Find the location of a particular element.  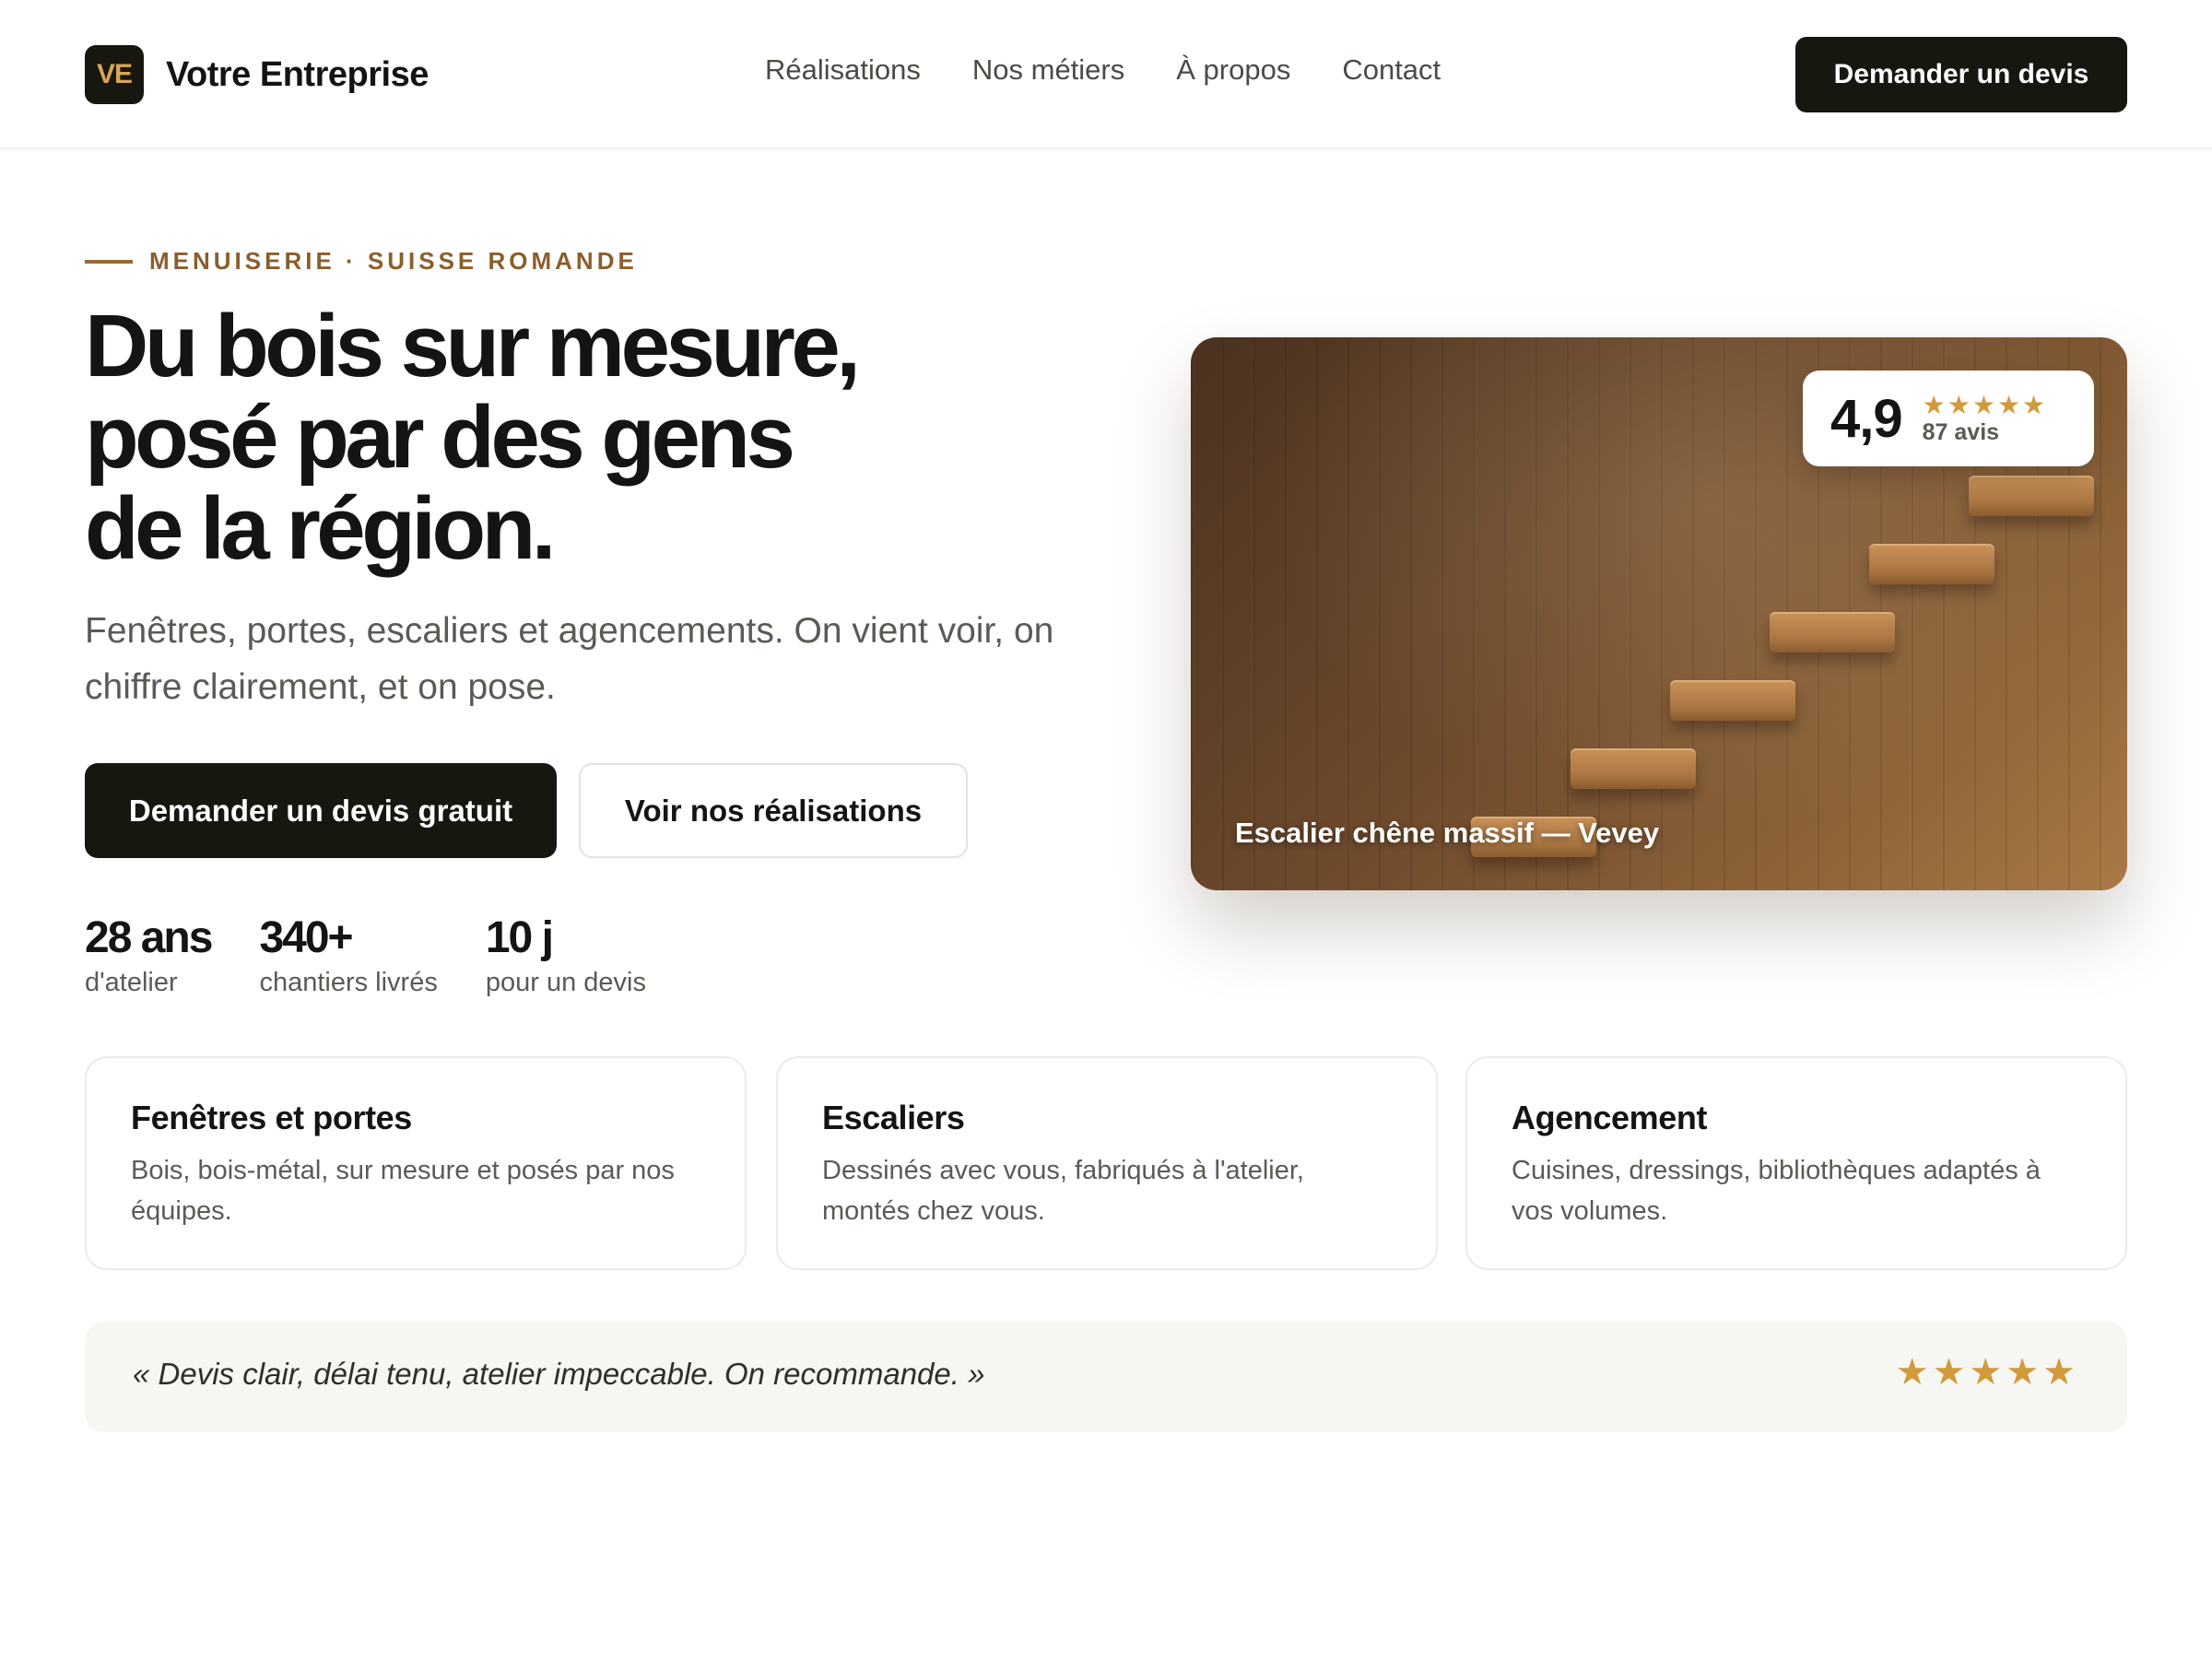

header-quote-button: Demander un devis is located at coordinates (1961, 74).